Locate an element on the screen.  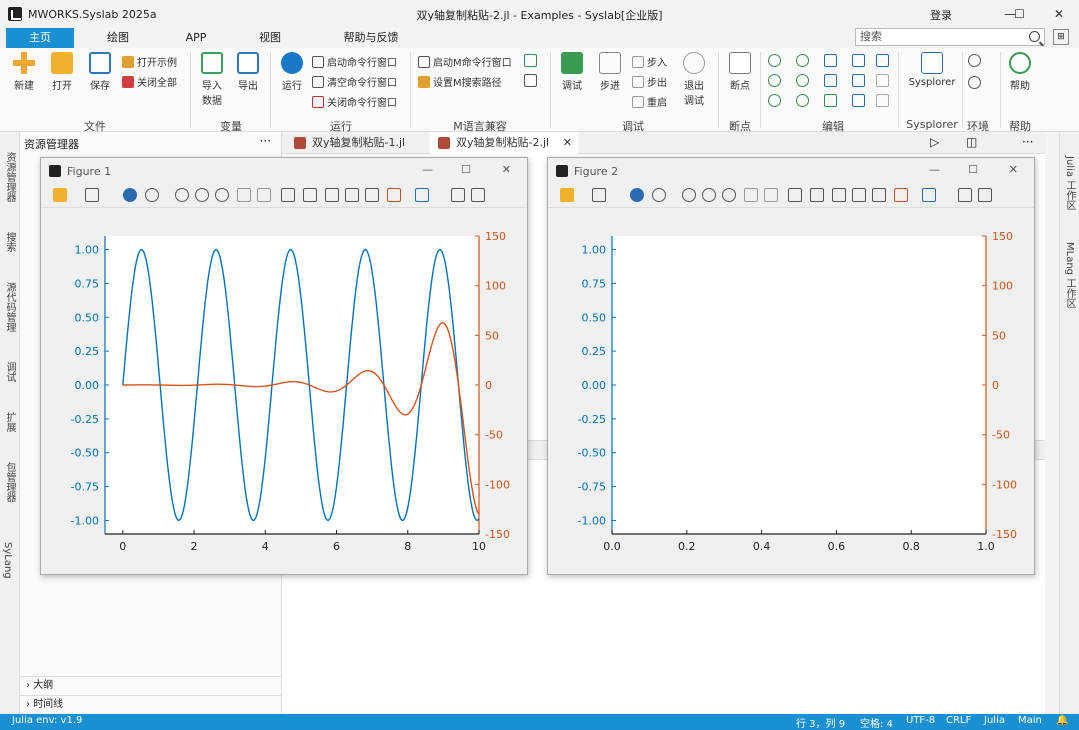
bell-icon: 🔔 is located at coordinates (1062, 720).